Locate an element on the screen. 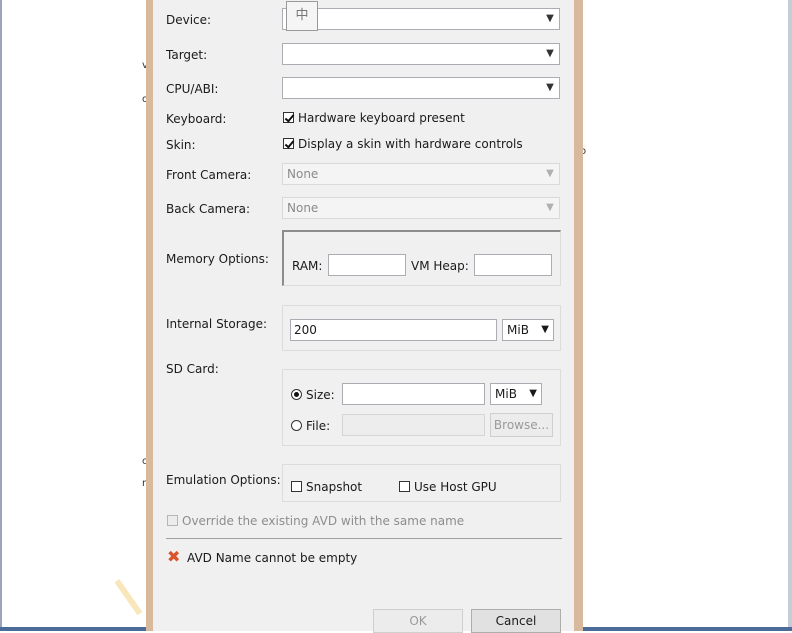  vm-heap-label: VM Heap: is located at coordinates (440, 266).